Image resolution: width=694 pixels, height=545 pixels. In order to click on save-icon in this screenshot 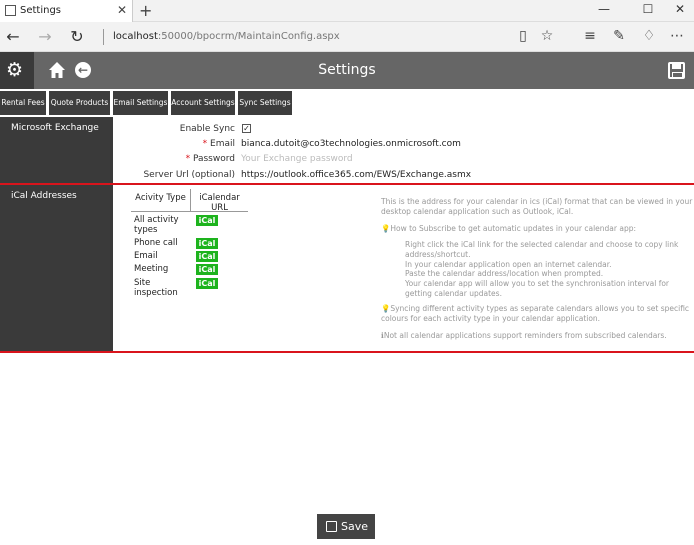, I will do `click(676, 70)`.